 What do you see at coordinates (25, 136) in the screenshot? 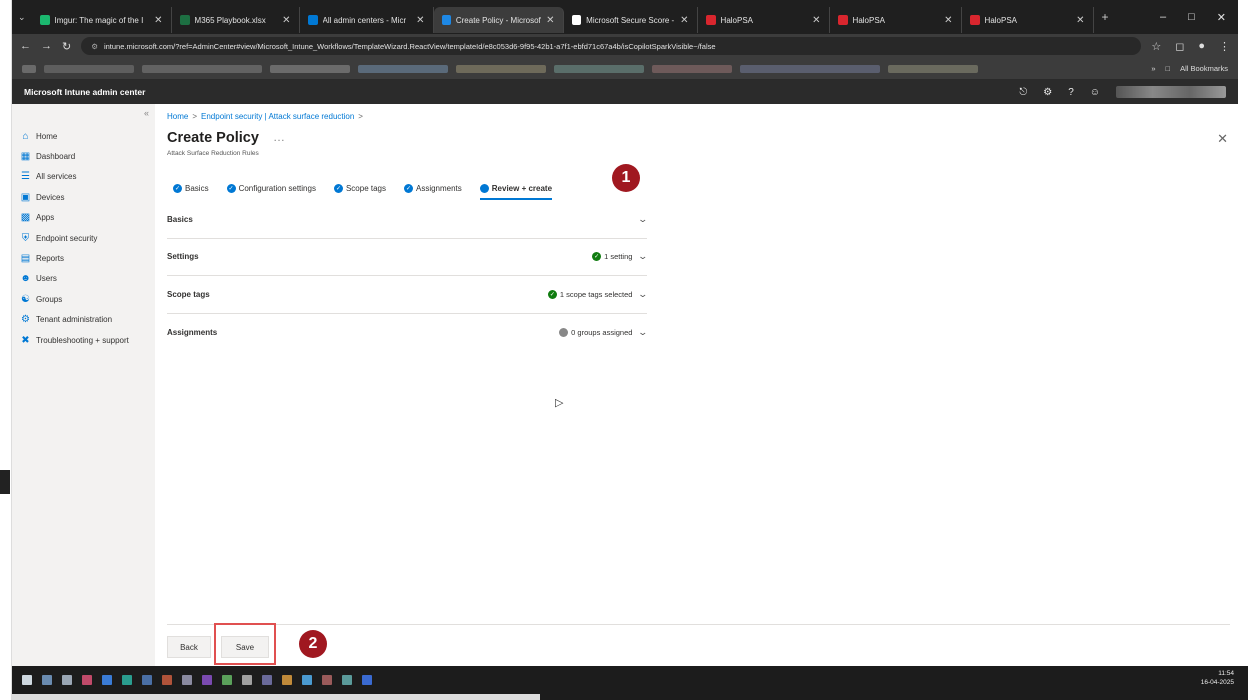
I see `home-icon: ⌂` at bounding box center [25, 136].